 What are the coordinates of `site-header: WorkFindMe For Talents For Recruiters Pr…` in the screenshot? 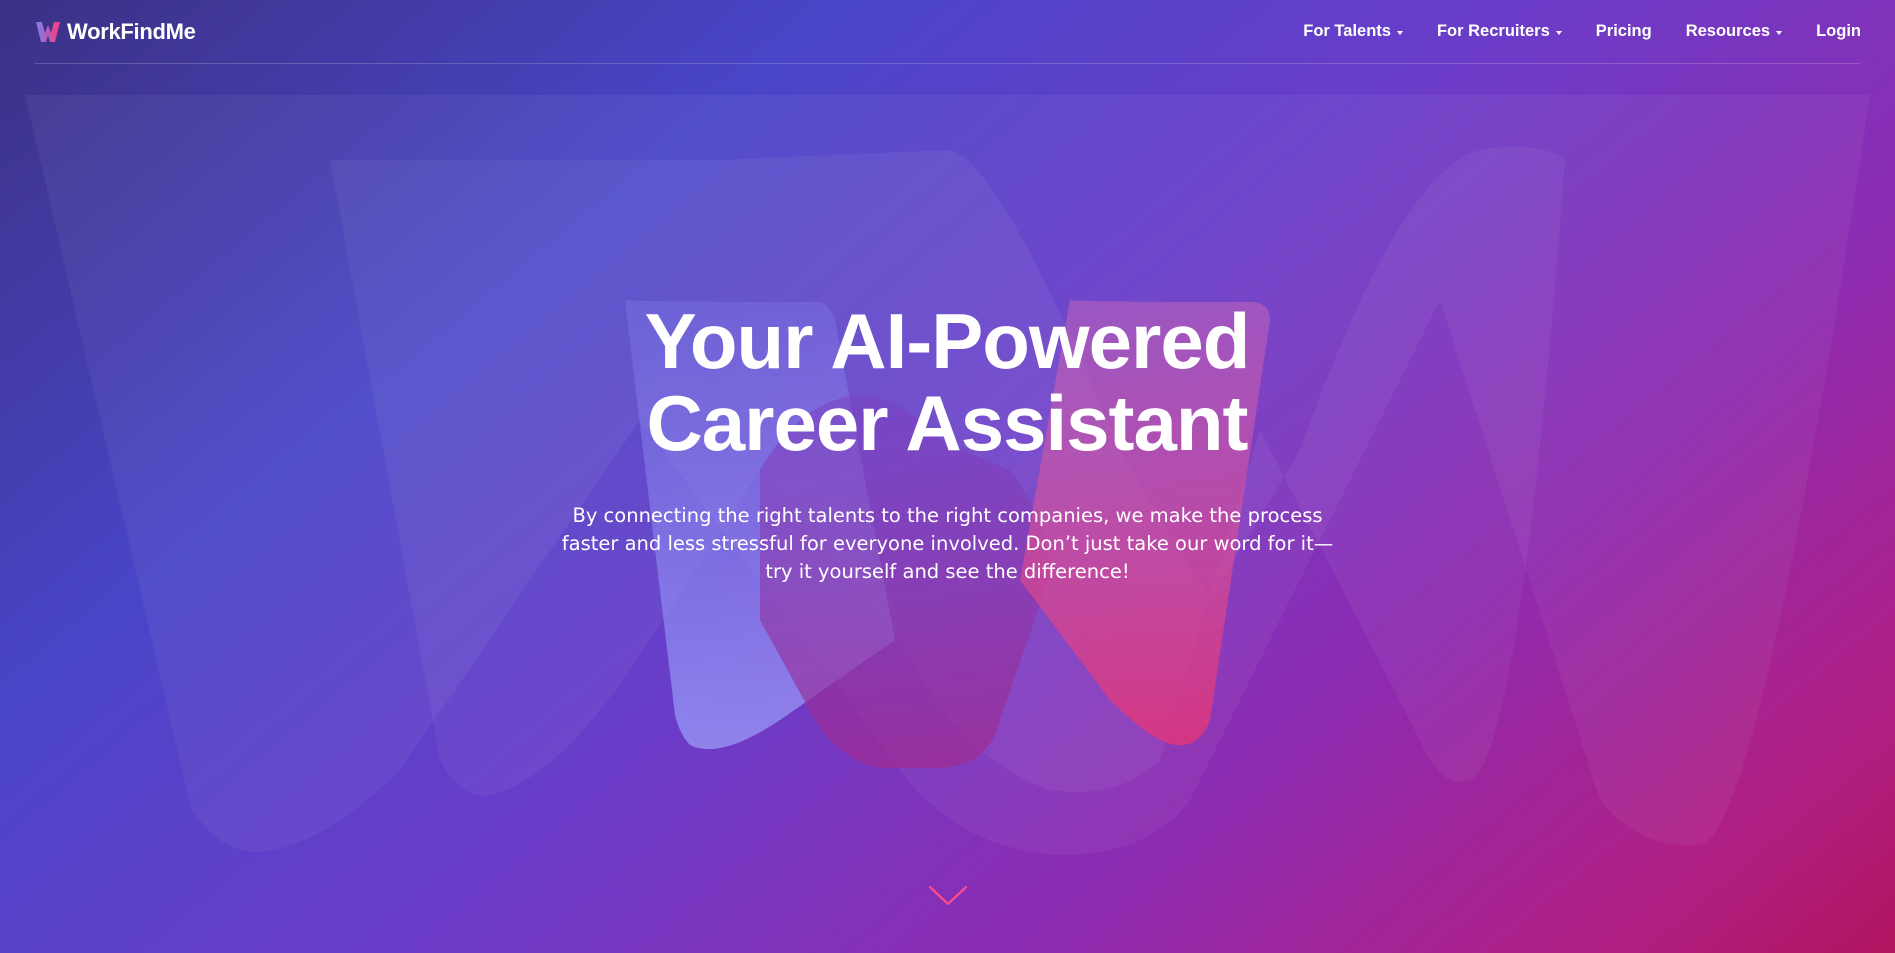 It's located at (947, 32).